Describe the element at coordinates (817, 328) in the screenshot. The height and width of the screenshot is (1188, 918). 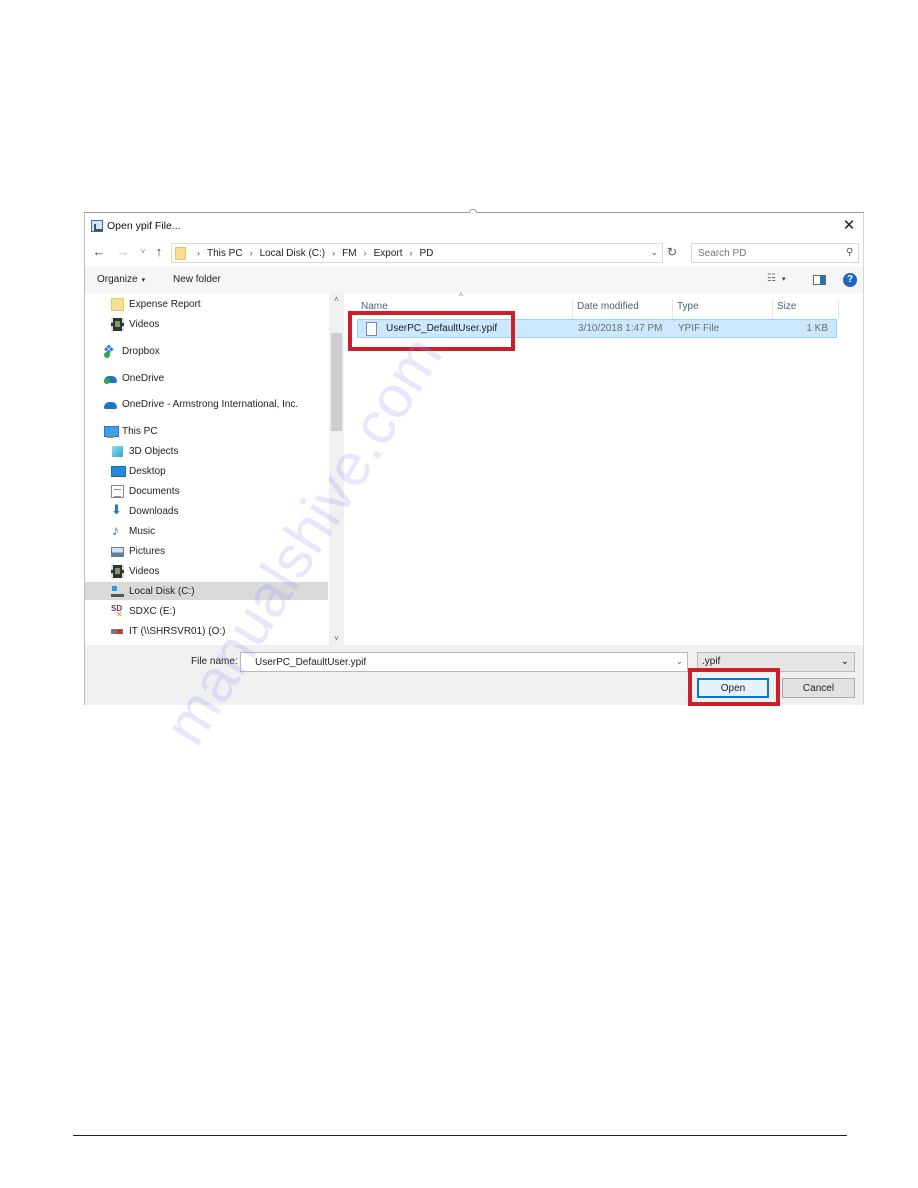
I see `file-size: 1 KB` at that location.